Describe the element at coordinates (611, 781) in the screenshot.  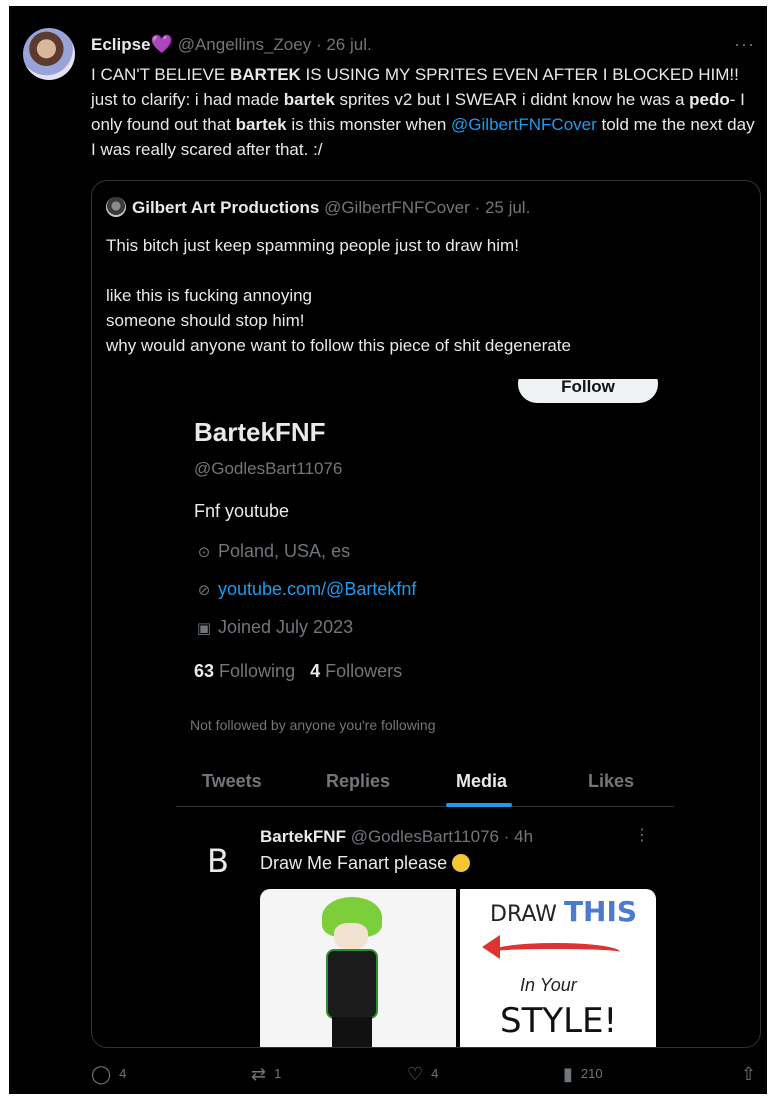
I see `tab-likes: Likes` at that location.